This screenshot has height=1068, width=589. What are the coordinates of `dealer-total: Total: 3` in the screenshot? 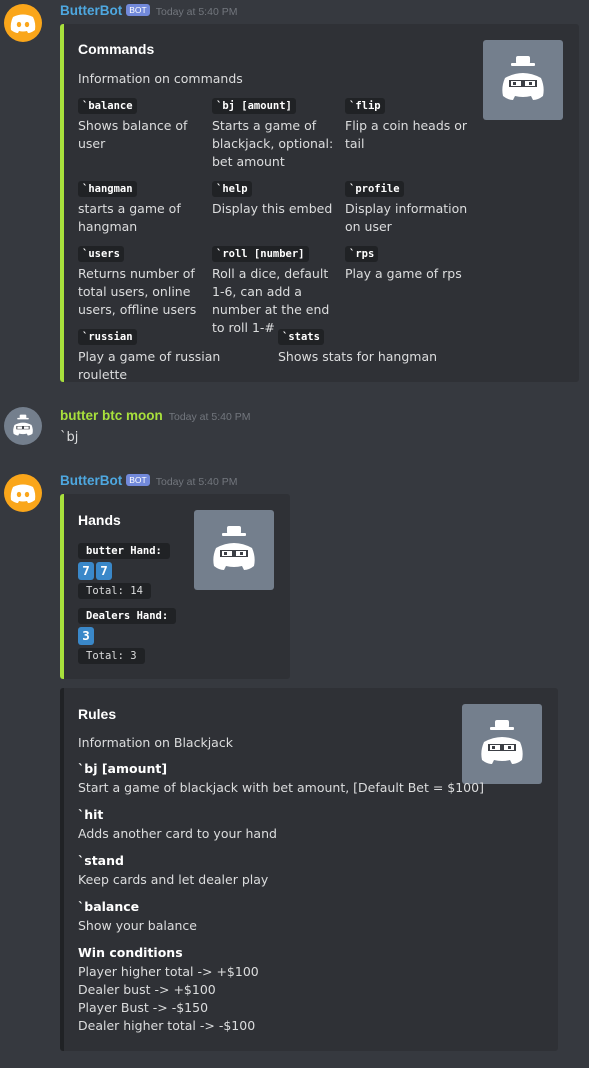 It's located at (111, 656).